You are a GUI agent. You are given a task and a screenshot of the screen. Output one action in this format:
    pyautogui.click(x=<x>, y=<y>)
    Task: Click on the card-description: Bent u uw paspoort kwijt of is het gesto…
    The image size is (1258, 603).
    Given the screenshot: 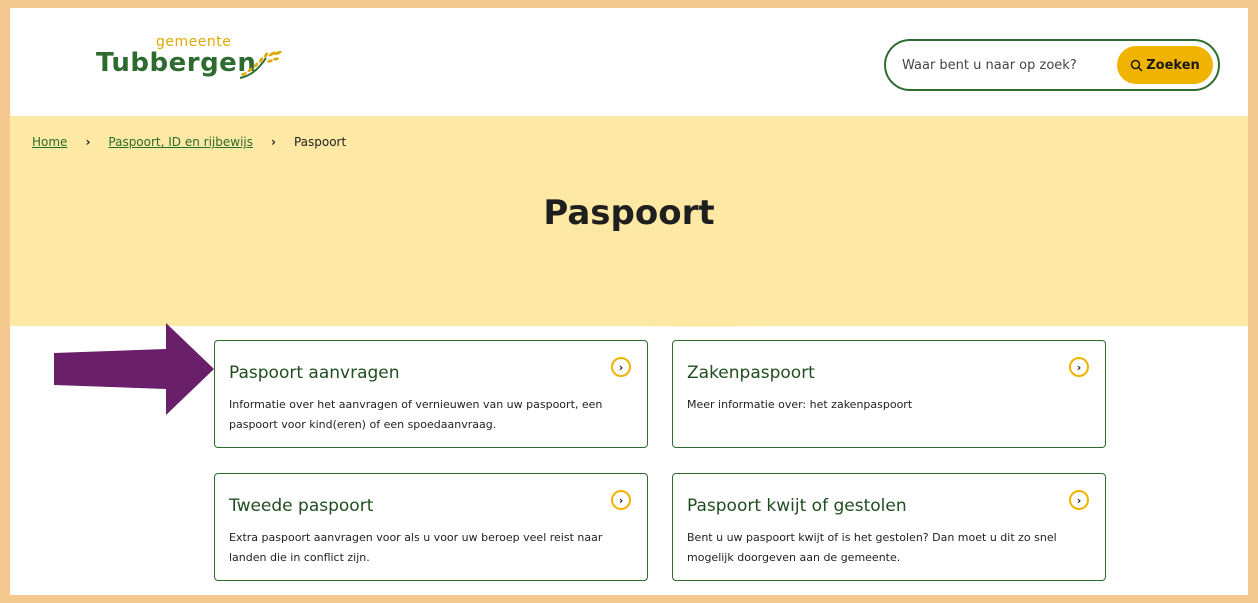 What is the action you would take?
    pyautogui.click(x=872, y=547)
    